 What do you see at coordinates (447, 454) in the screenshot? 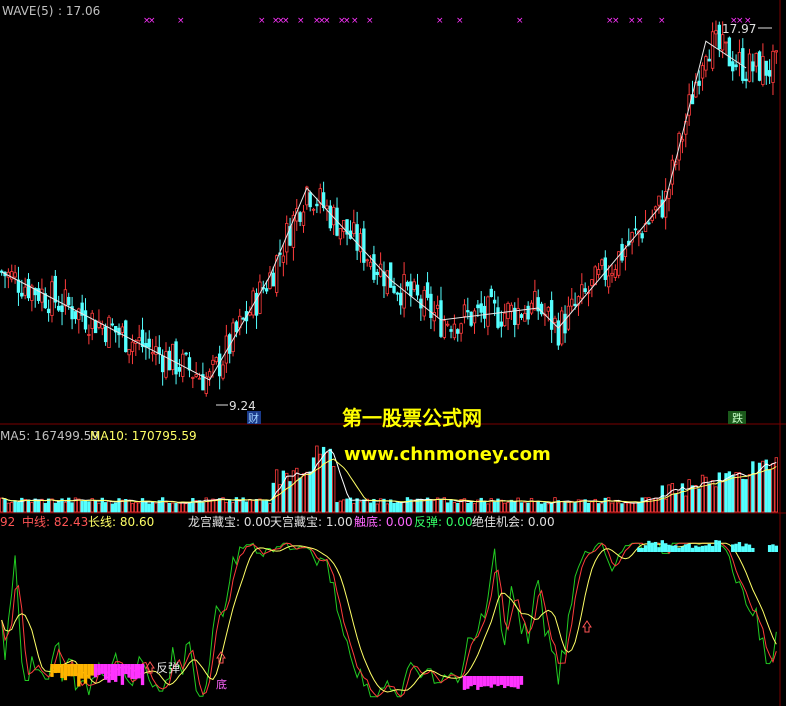
I see `watermark-url: www.chnmoney.com` at bounding box center [447, 454].